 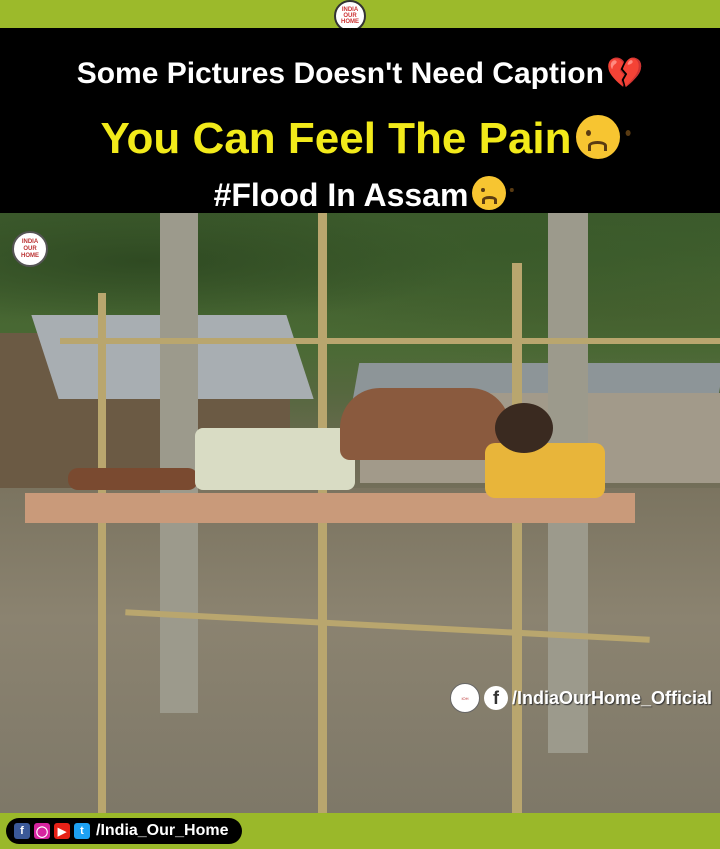 I want to click on watermark-text: /IndiaOurHome_Official, so click(x=612, y=697).